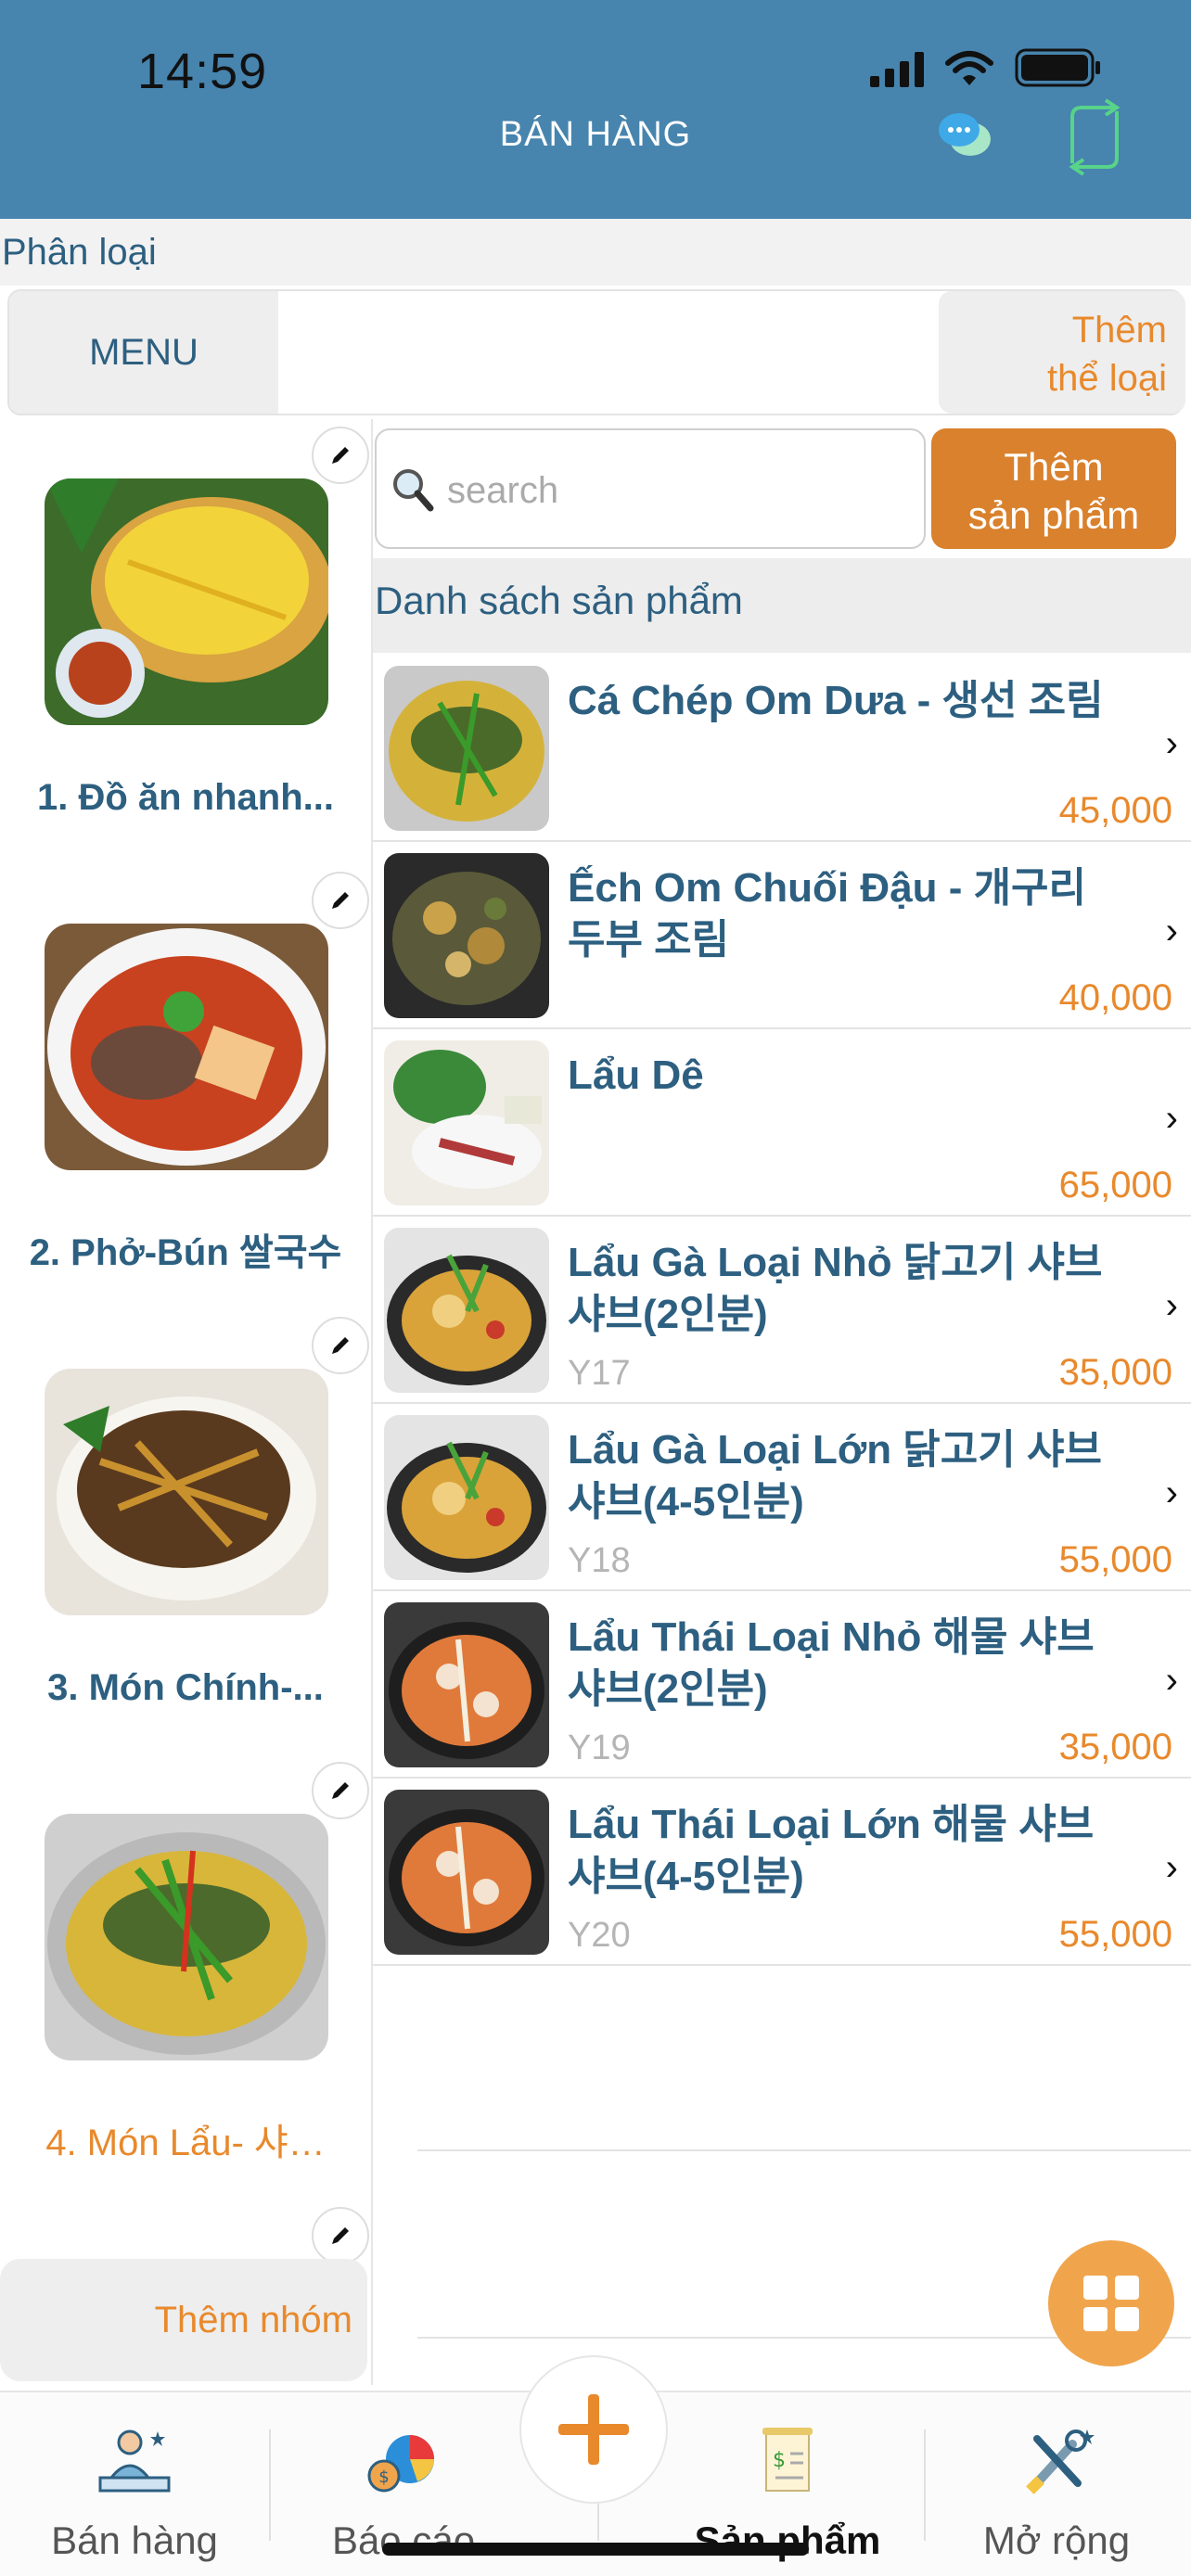 Image resolution: width=1191 pixels, height=2576 pixels. Describe the element at coordinates (134, 2540) in the screenshot. I see `tab-label: Bán hàng` at that location.